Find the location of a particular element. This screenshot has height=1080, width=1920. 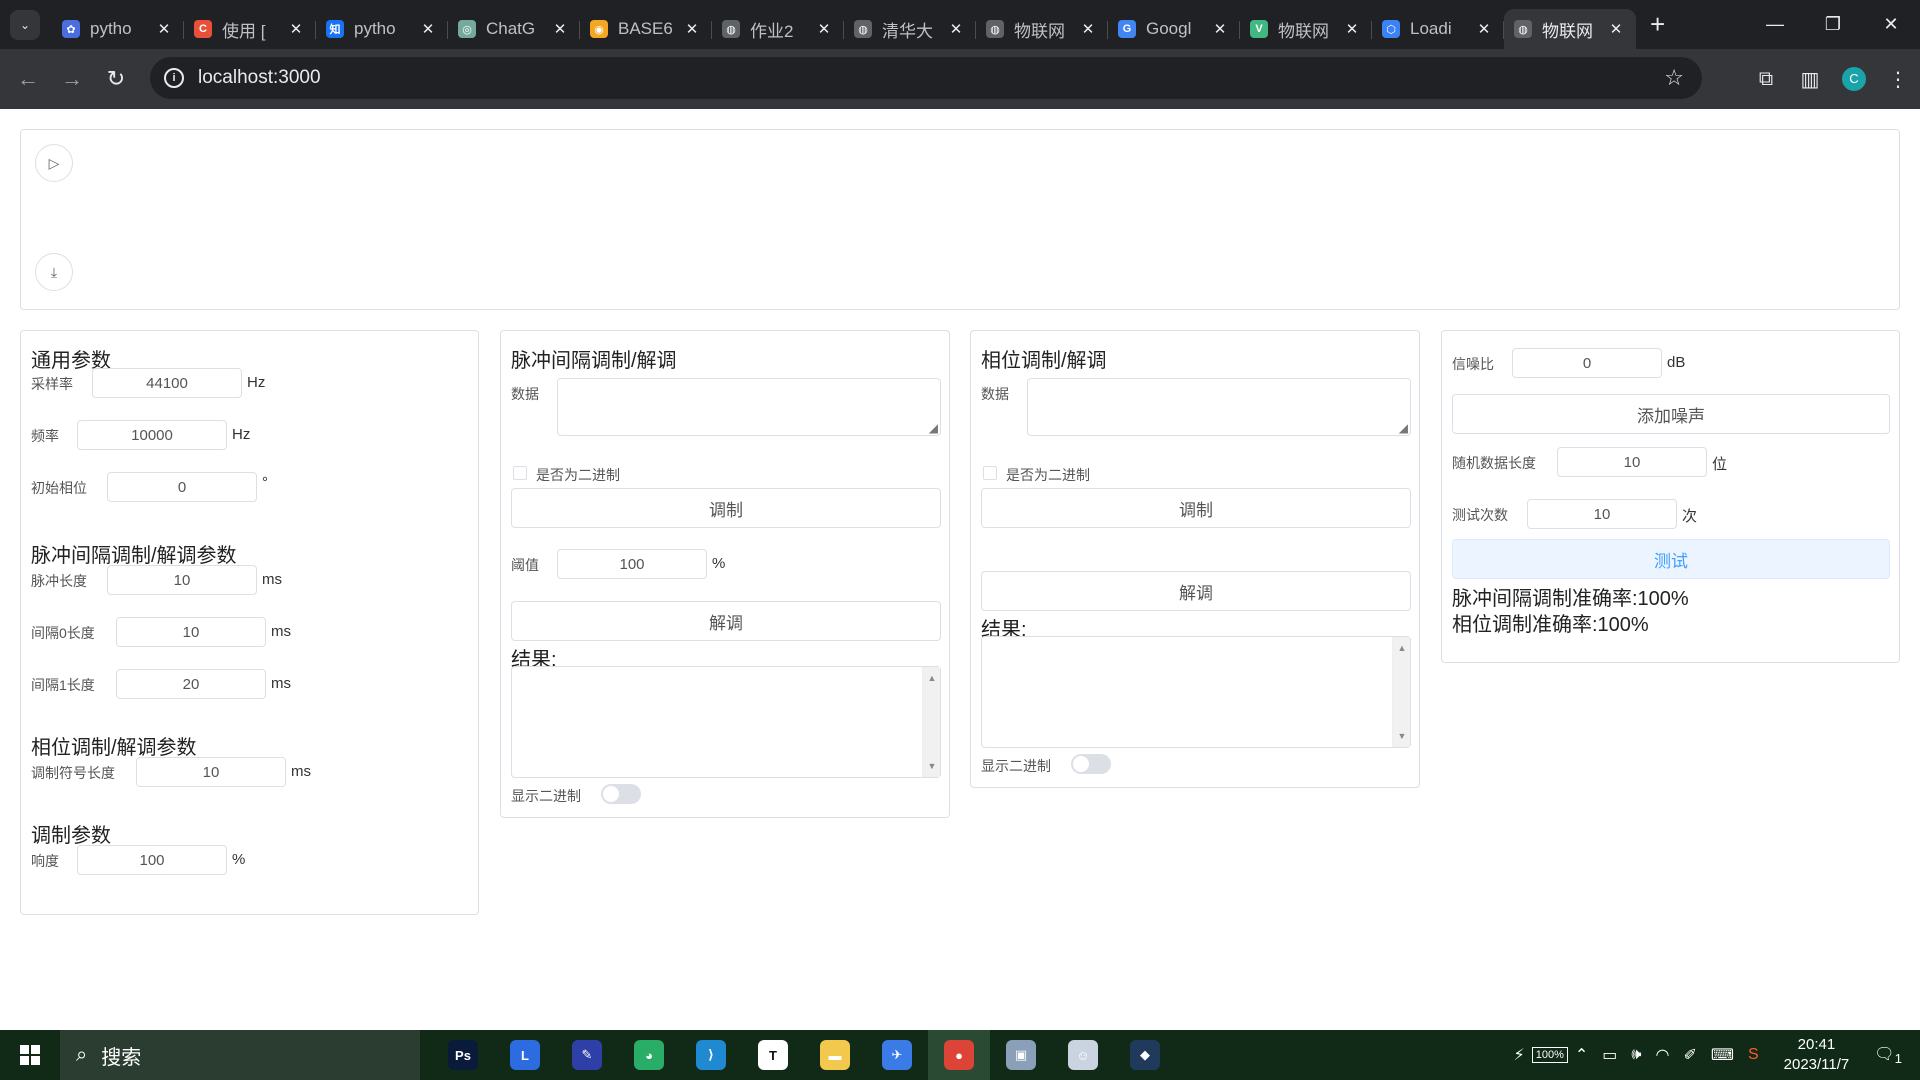

taskbar-search: ⌕ 搜索 is located at coordinates (240, 1055).